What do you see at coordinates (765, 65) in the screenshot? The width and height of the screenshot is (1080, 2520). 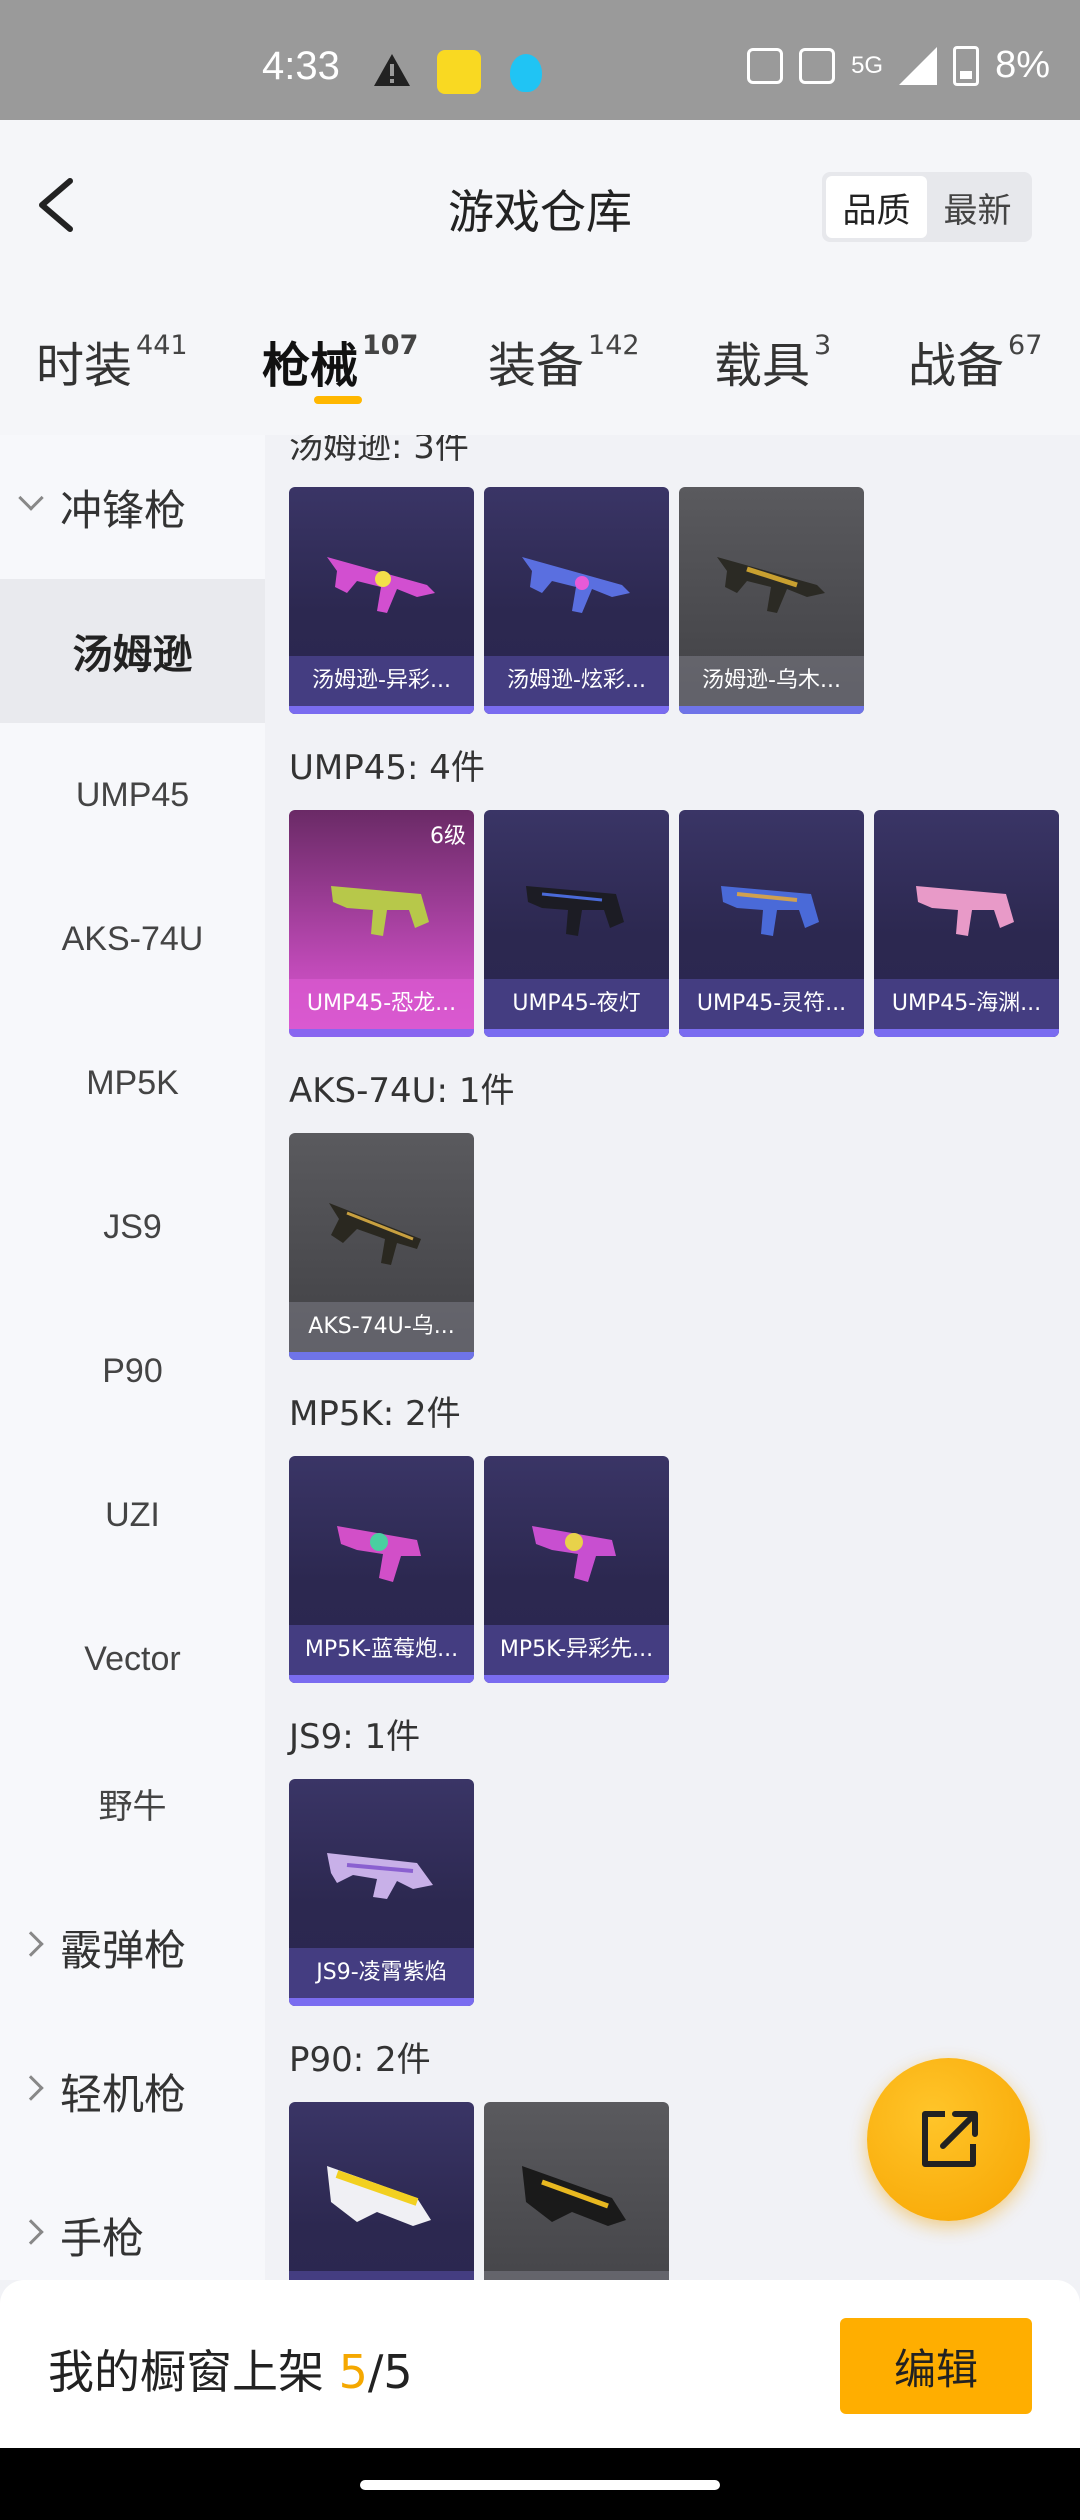 I see `vibrate-icon` at bounding box center [765, 65].